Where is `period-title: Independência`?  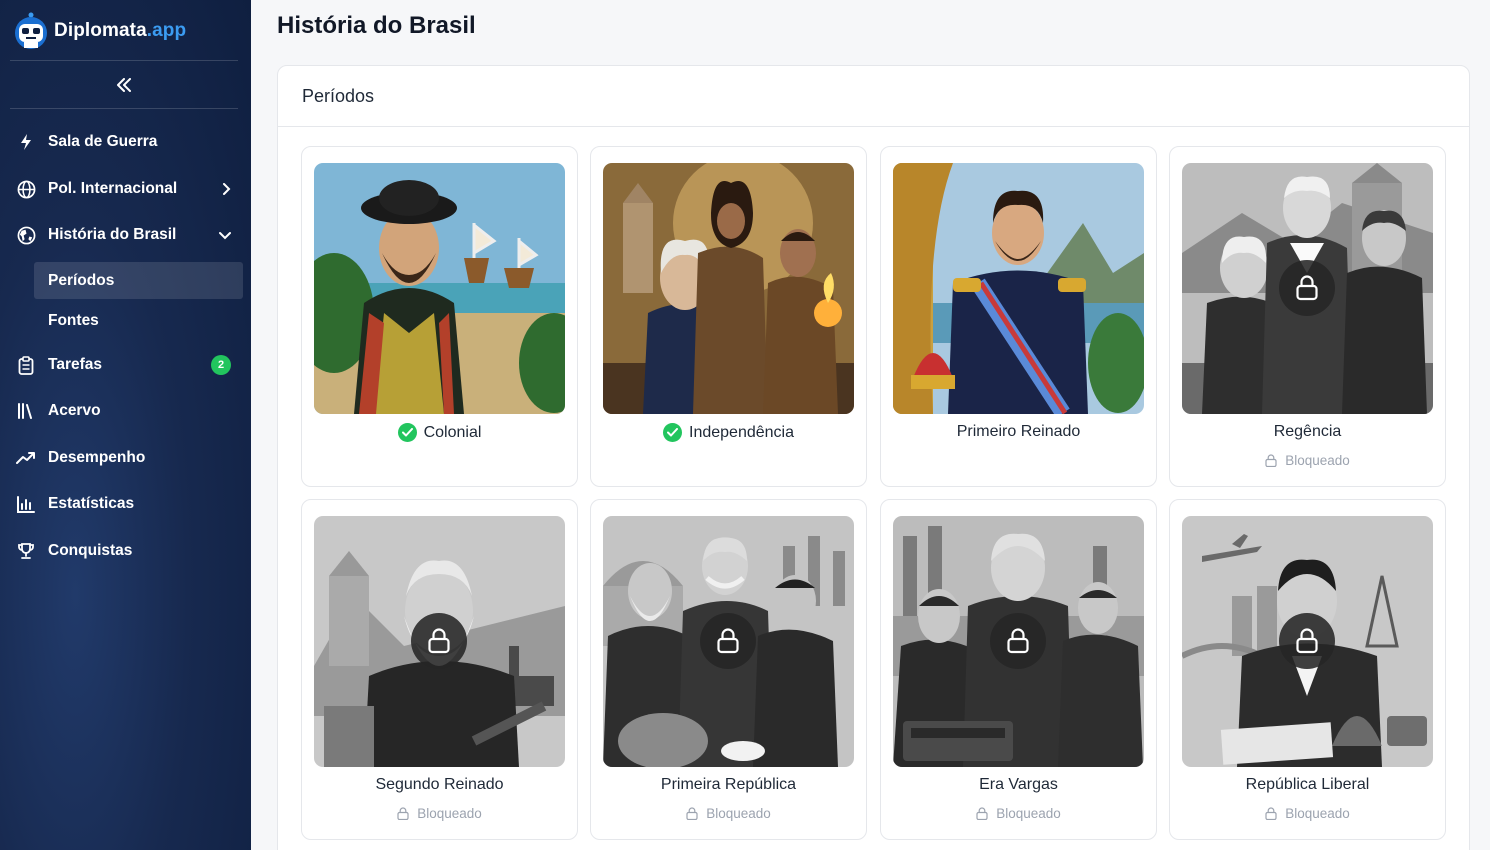 period-title: Independência is located at coordinates (728, 432).